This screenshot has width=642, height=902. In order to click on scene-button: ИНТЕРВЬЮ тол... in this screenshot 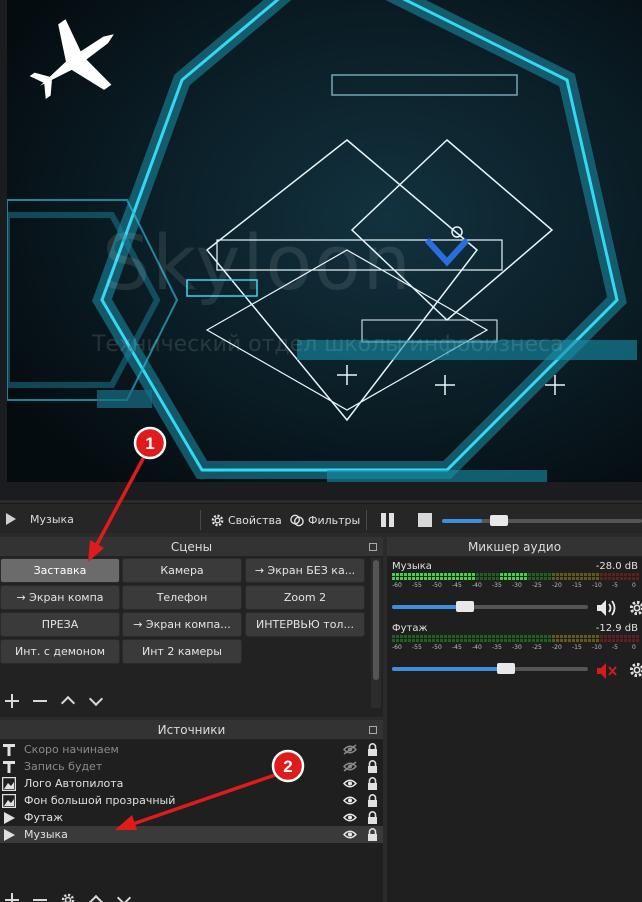, I will do `click(305, 624)`.